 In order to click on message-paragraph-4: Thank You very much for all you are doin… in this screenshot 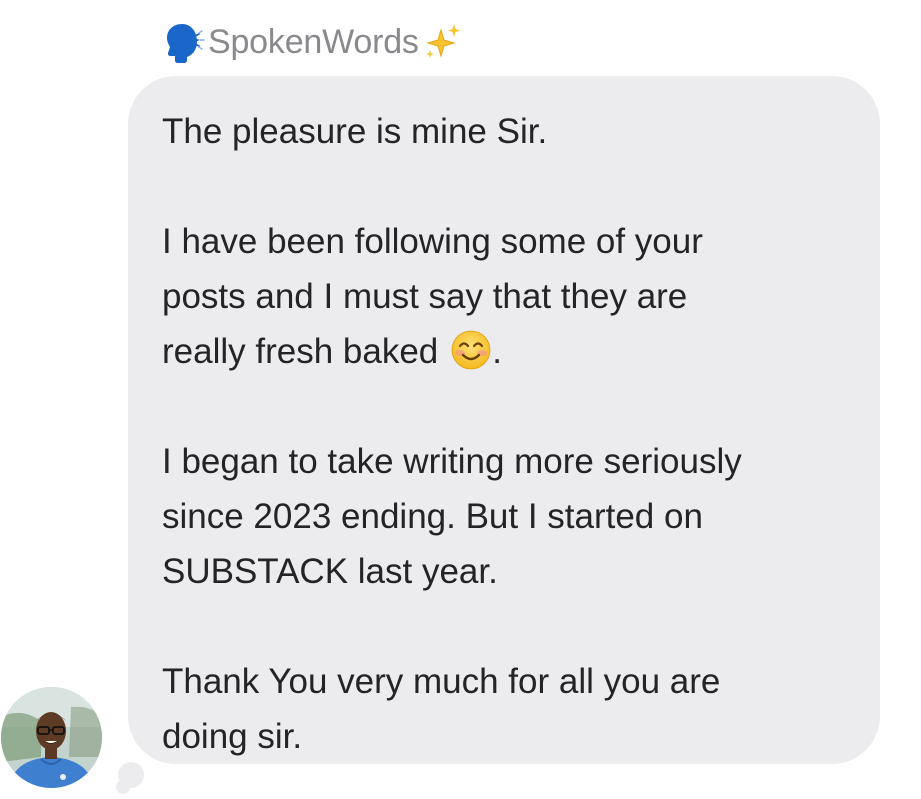, I will do `click(441, 709)`.